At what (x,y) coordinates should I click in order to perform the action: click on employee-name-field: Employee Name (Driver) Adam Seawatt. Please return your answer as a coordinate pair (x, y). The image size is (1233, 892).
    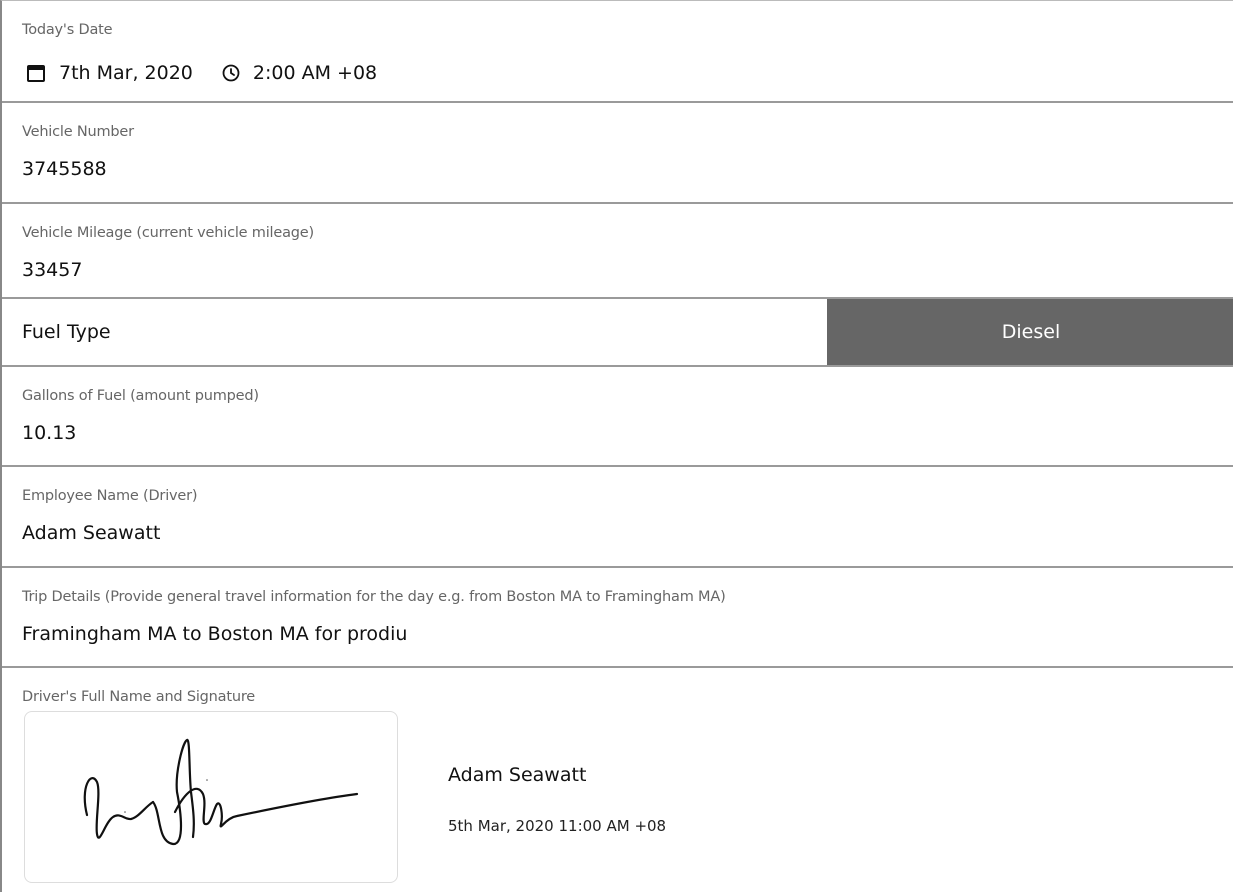
    Looking at the image, I should click on (617, 517).